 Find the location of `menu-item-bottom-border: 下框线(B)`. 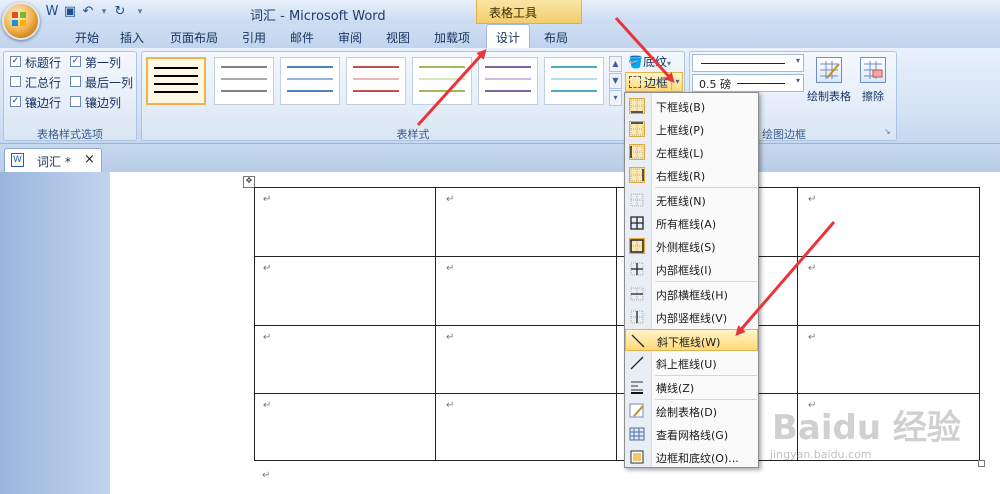

menu-item-bottom-border: 下框线(B) is located at coordinates (691, 106).